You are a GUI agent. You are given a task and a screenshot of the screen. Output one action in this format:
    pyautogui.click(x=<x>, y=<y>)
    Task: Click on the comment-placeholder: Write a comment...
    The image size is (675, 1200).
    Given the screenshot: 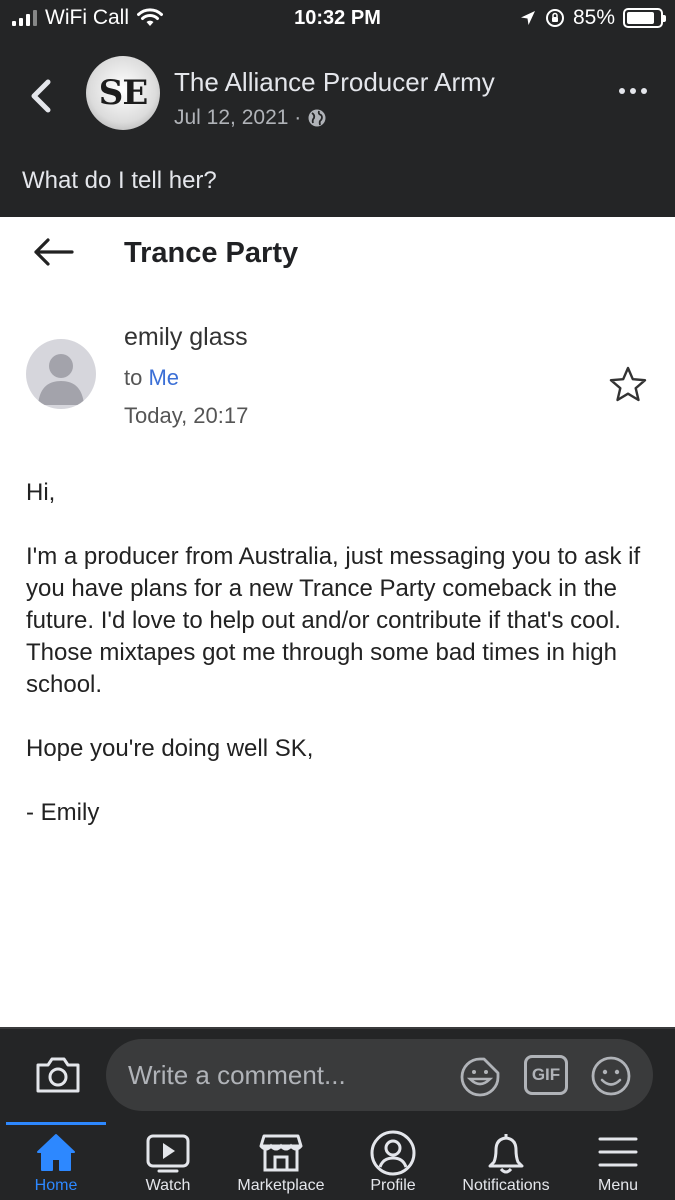 What is the action you would take?
    pyautogui.click(x=237, y=1075)
    